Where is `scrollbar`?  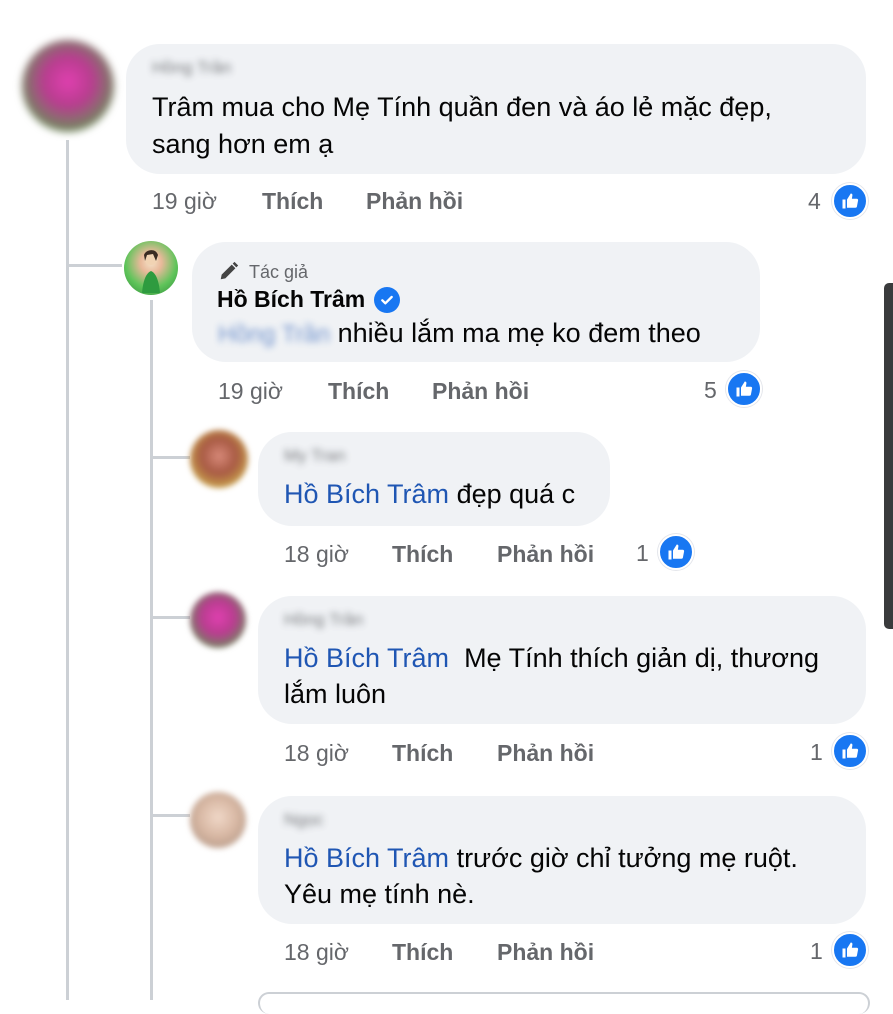
scrollbar is located at coordinates (888, 456).